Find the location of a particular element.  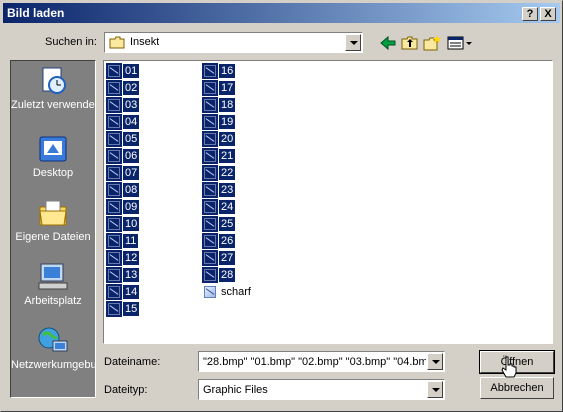

chevron-down-icon is located at coordinates (353, 42).